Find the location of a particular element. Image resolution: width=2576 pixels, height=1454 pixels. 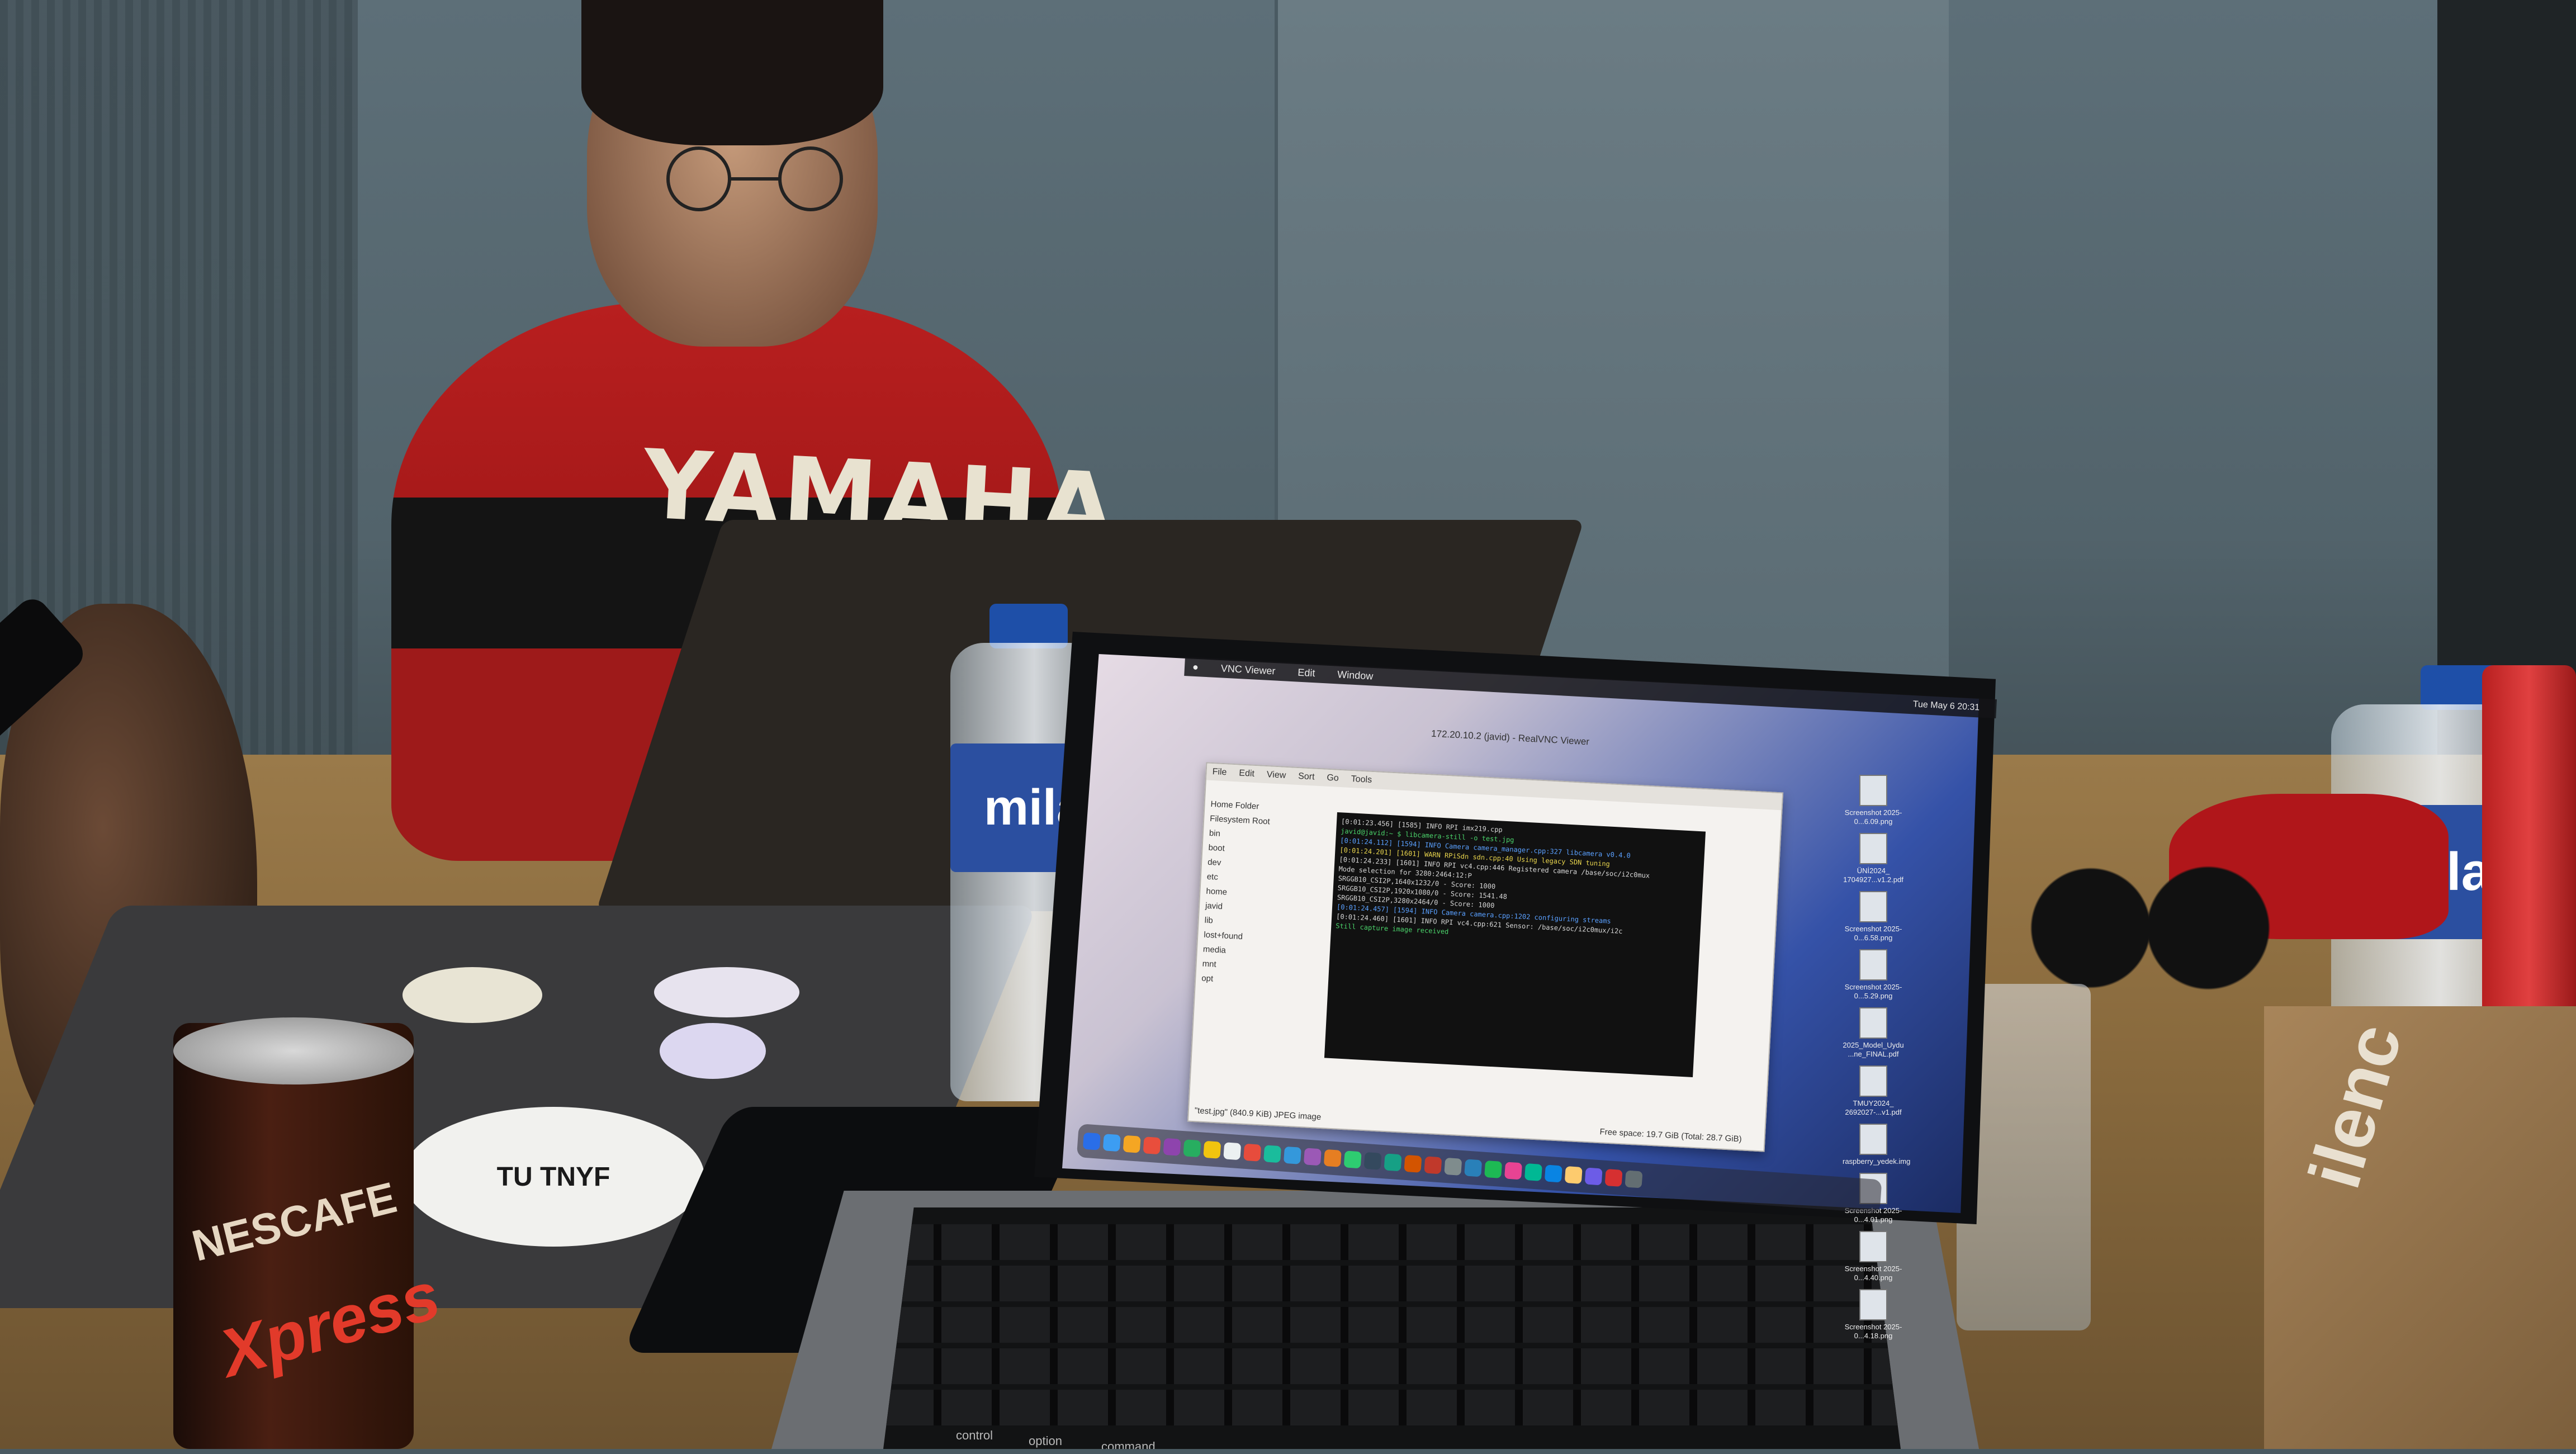

fm-menu-go: Go is located at coordinates (1333, 778).